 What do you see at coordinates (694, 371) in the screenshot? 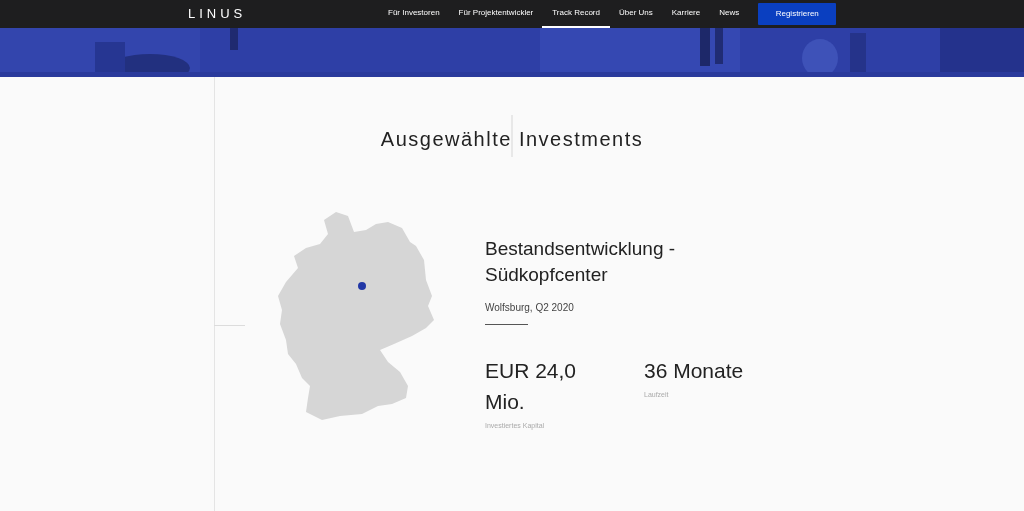
I see `stat-value: 36 Monate` at bounding box center [694, 371].